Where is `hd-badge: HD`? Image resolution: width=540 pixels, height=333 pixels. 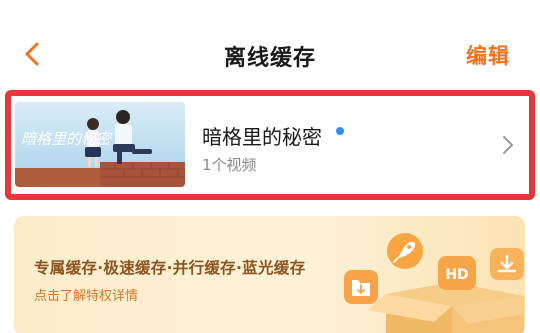
hd-badge: HD is located at coordinates (456, 275).